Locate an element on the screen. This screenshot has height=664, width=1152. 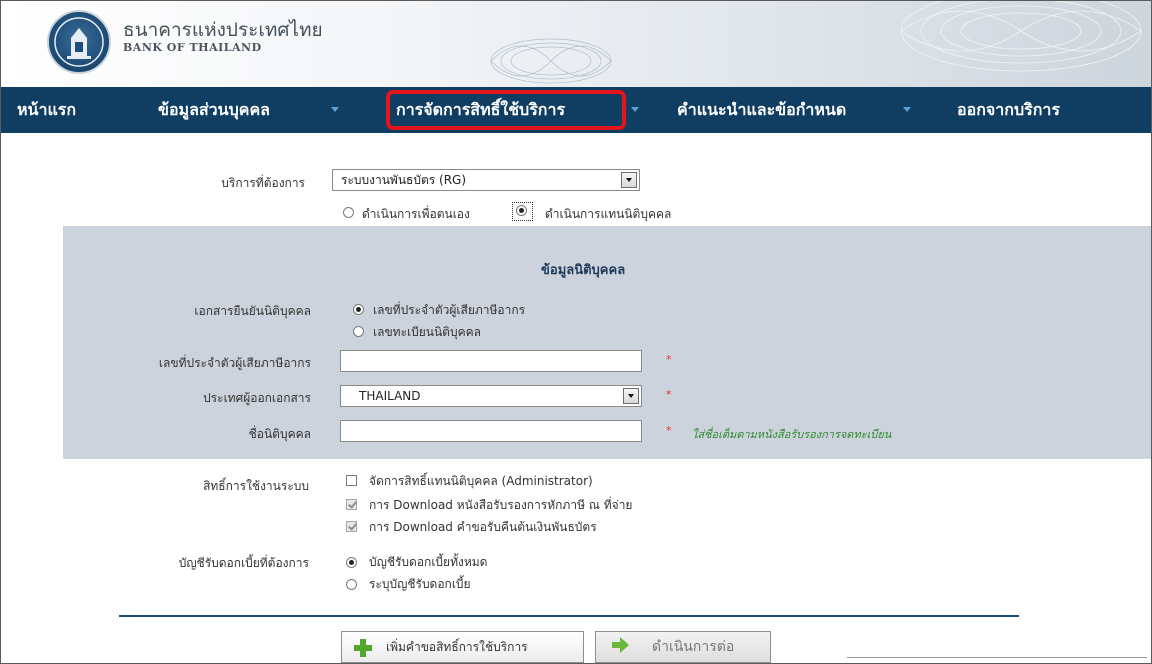
footer-line is located at coordinates (997, 657).